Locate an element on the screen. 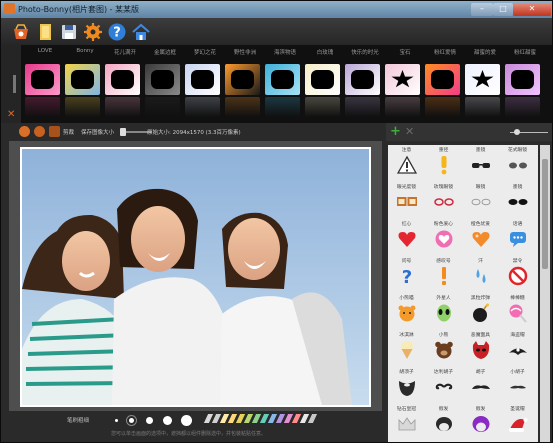 Image resolution: width=553 pixels, height=443 pixels. sticker-item: 外星人 is located at coordinates (443, 310).